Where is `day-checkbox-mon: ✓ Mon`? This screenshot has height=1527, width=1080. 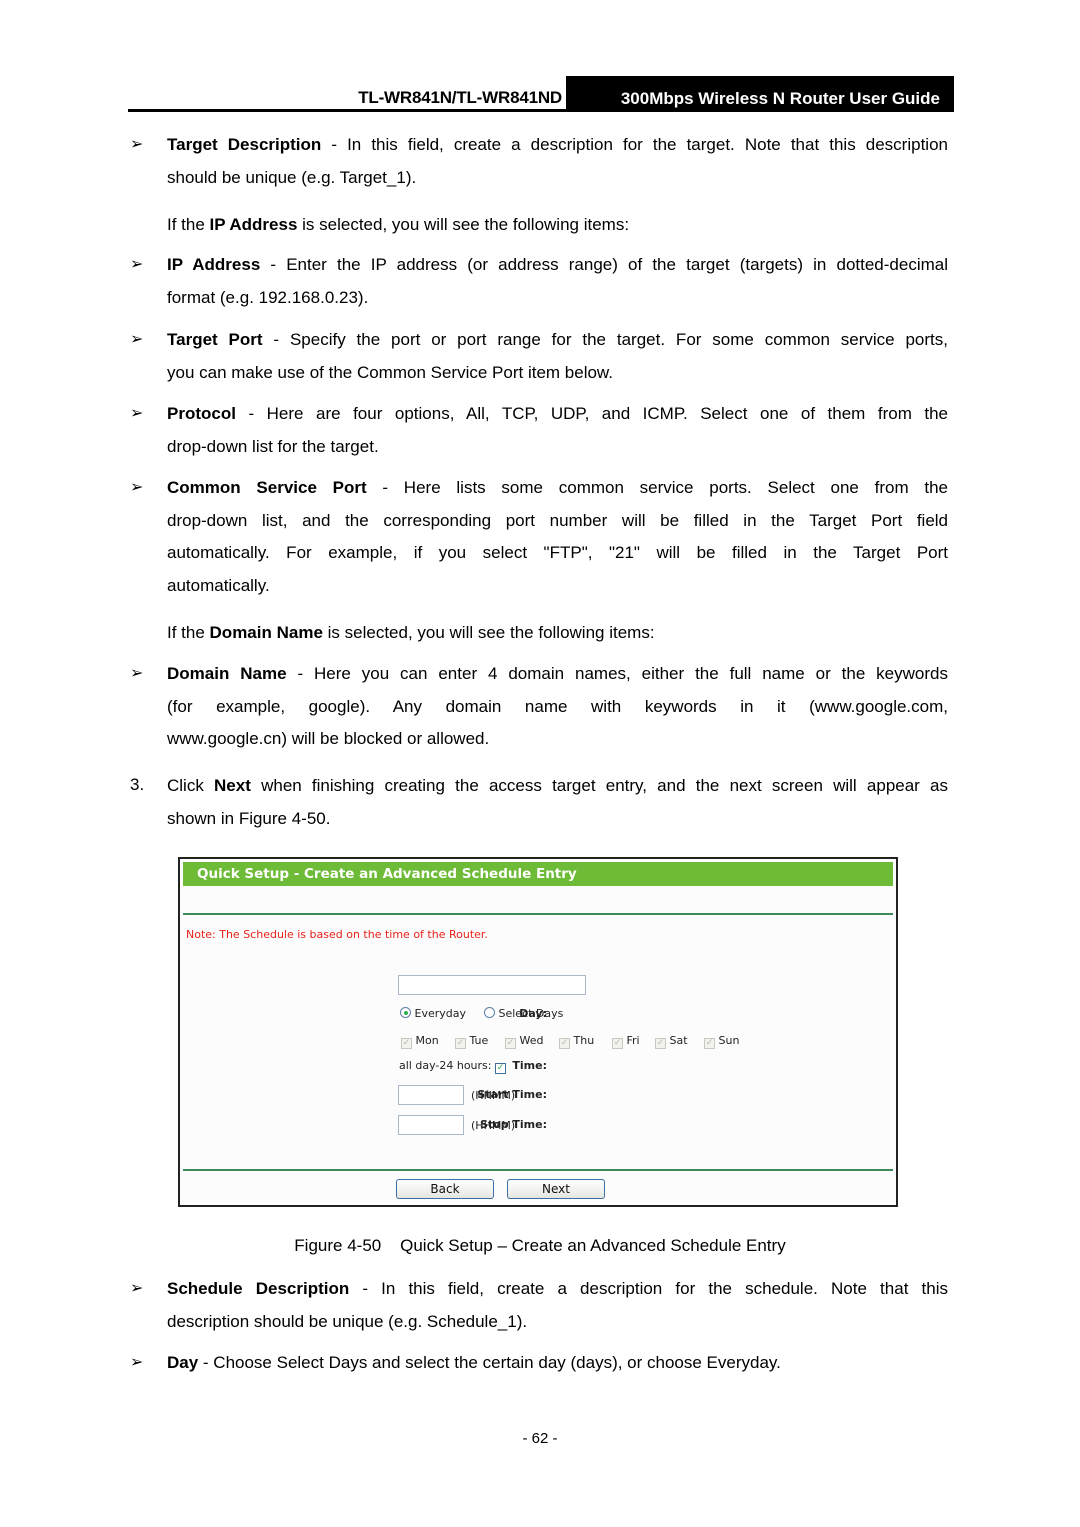 day-checkbox-mon: ✓ Mon is located at coordinates (420, 1041).